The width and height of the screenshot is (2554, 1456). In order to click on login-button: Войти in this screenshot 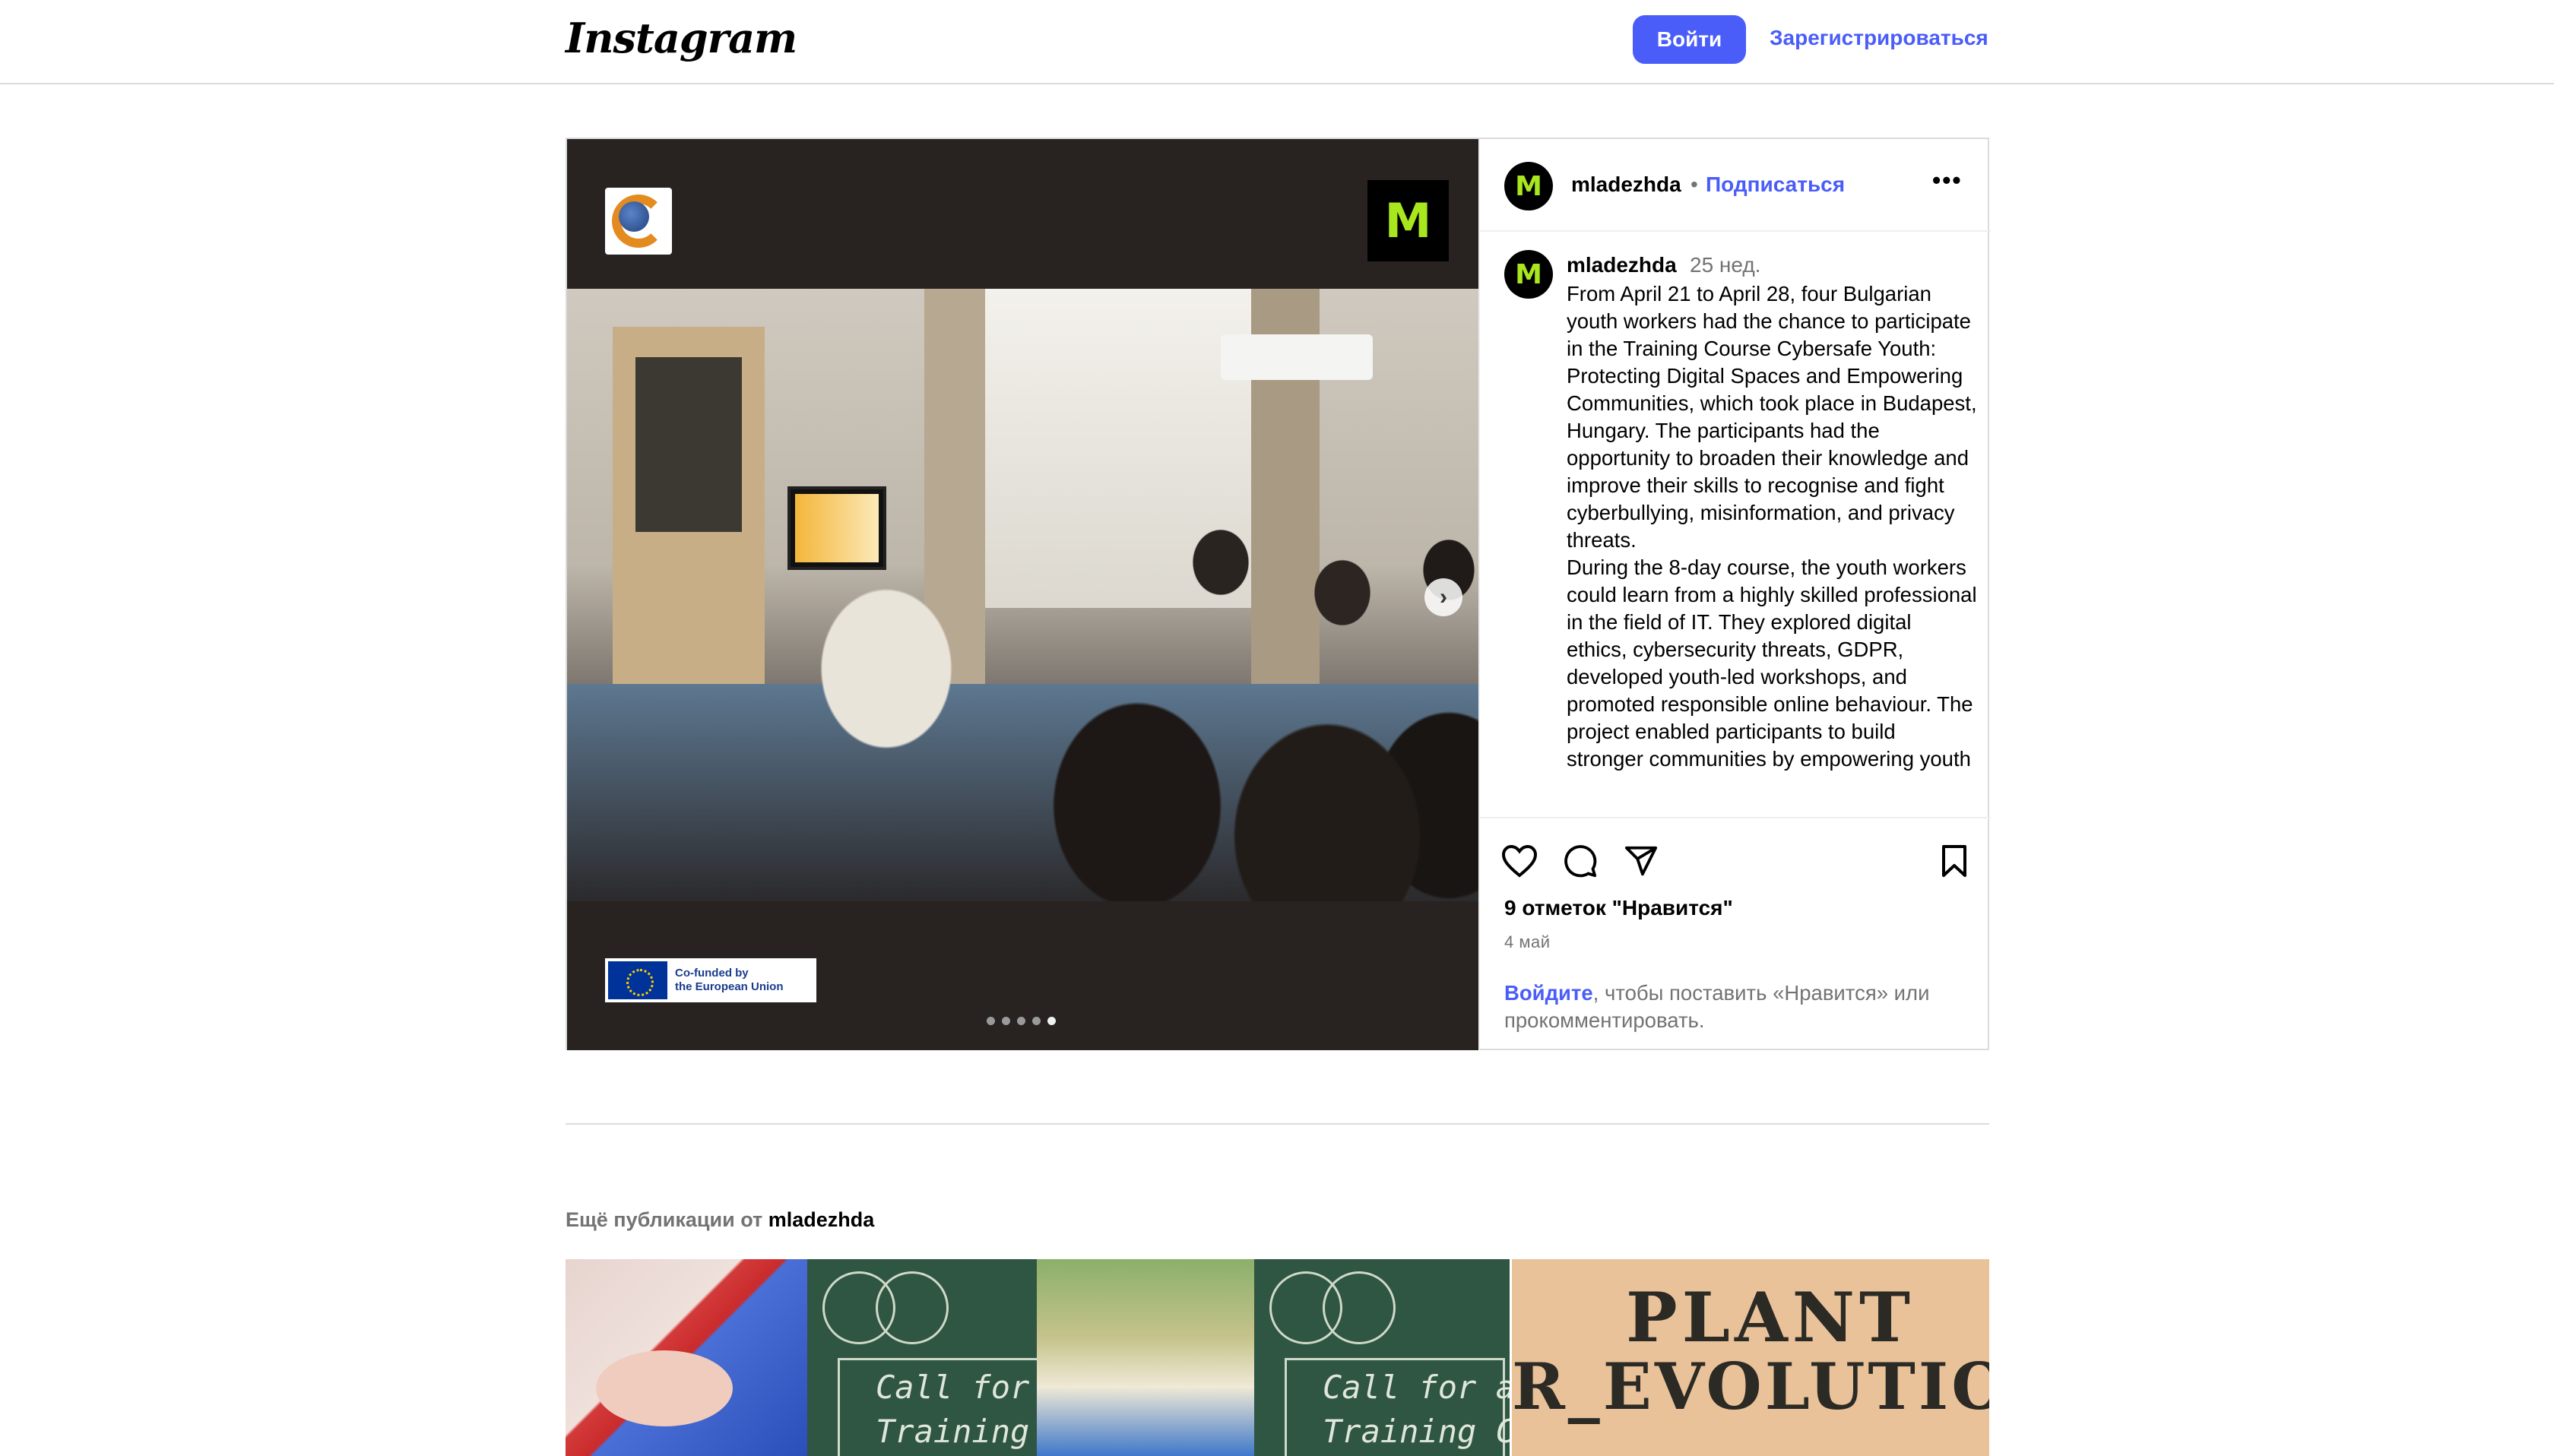, I will do `click(1689, 39)`.